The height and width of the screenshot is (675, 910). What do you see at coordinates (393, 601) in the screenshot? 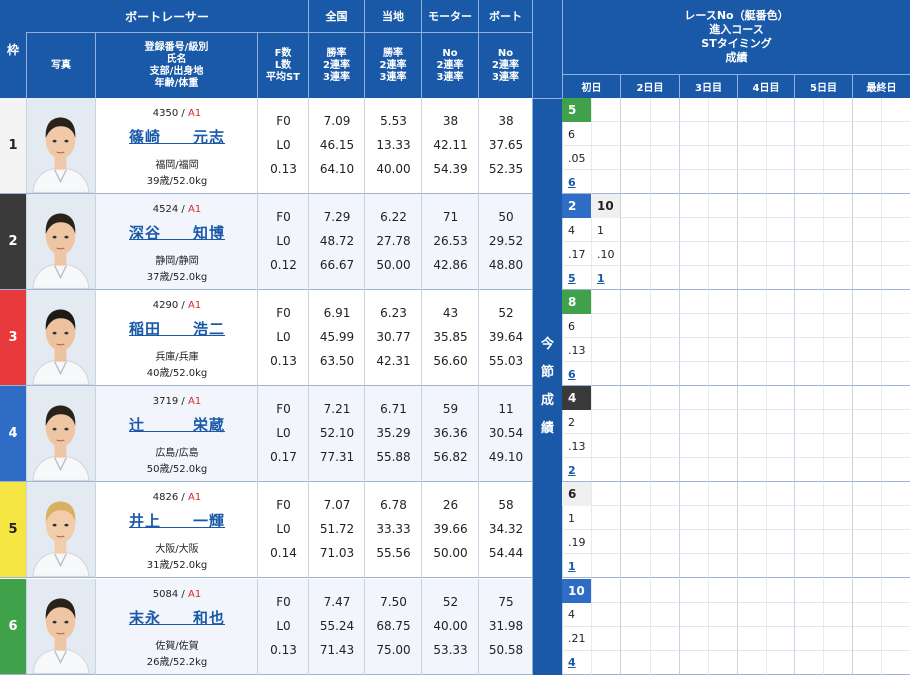
I see `stat-value: 7.50` at bounding box center [393, 601].